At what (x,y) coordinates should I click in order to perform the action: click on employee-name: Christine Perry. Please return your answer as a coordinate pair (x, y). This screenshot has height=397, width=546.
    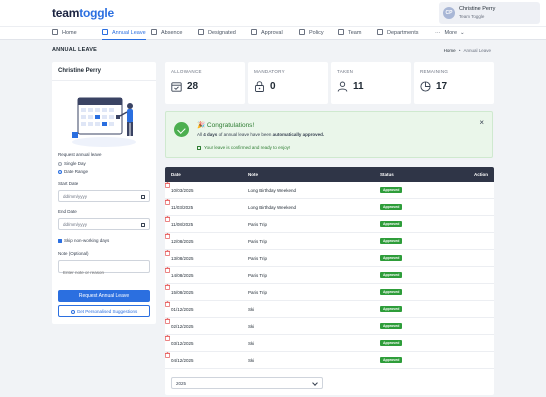
    Looking at the image, I should click on (80, 71).